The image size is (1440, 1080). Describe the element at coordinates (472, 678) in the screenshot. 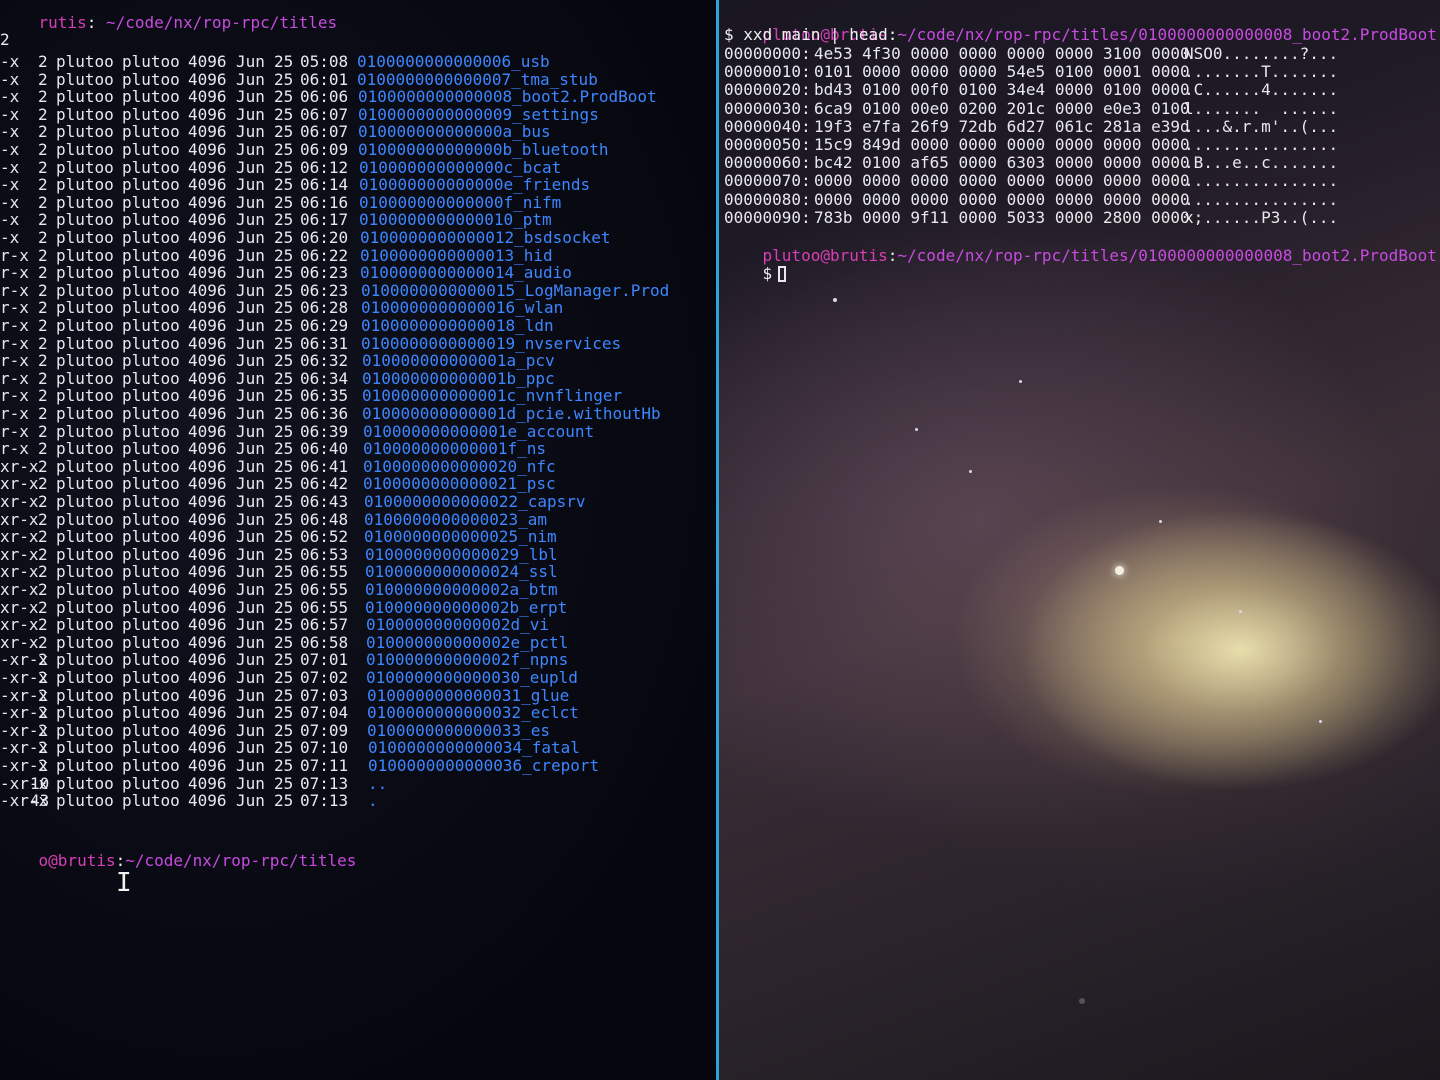

I see `file-name: 0100000000000030_eupld` at that location.